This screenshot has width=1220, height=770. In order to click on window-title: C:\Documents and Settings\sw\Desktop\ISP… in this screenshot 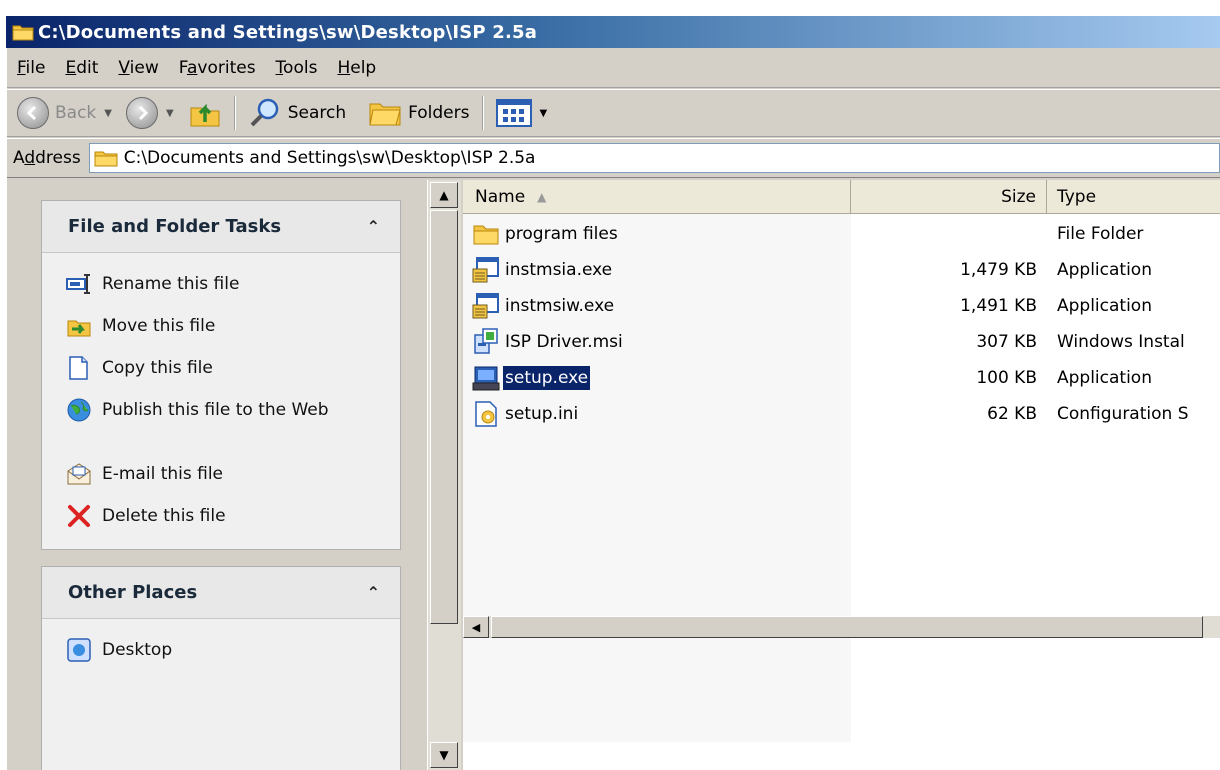, I will do `click(288, 32)`.